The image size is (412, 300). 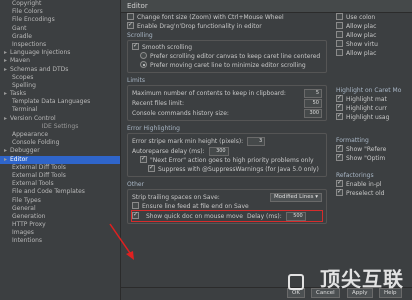 I want to click on sidebar-item: ▸ Language Injections, so click(x=60, y=53).